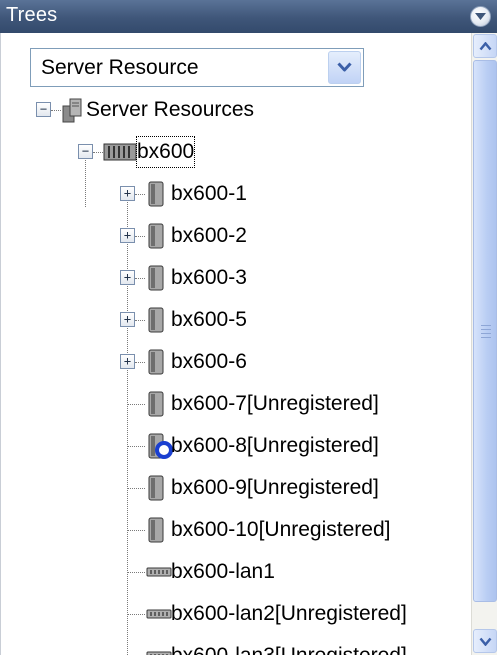 This screenshot has width=497, height=655. What do you see at coordinates (120, 67) in the screenshot?
I see `tree-type-select-value: Server Resource` at bounding box center [120, 67].